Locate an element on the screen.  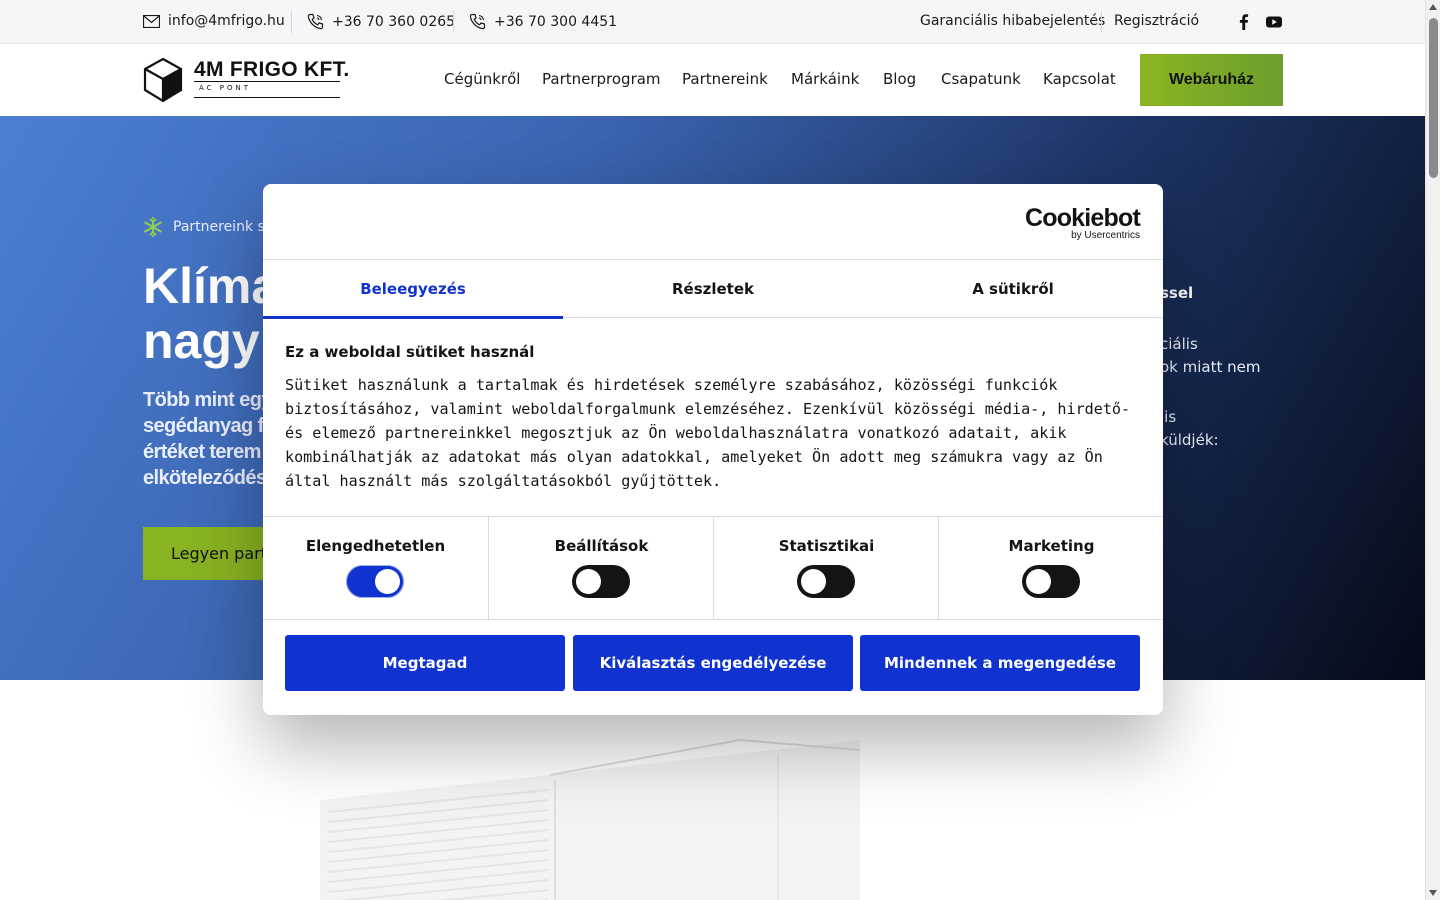
toggle-group-preferences: Beállítások is located at coordinates (600, 568).